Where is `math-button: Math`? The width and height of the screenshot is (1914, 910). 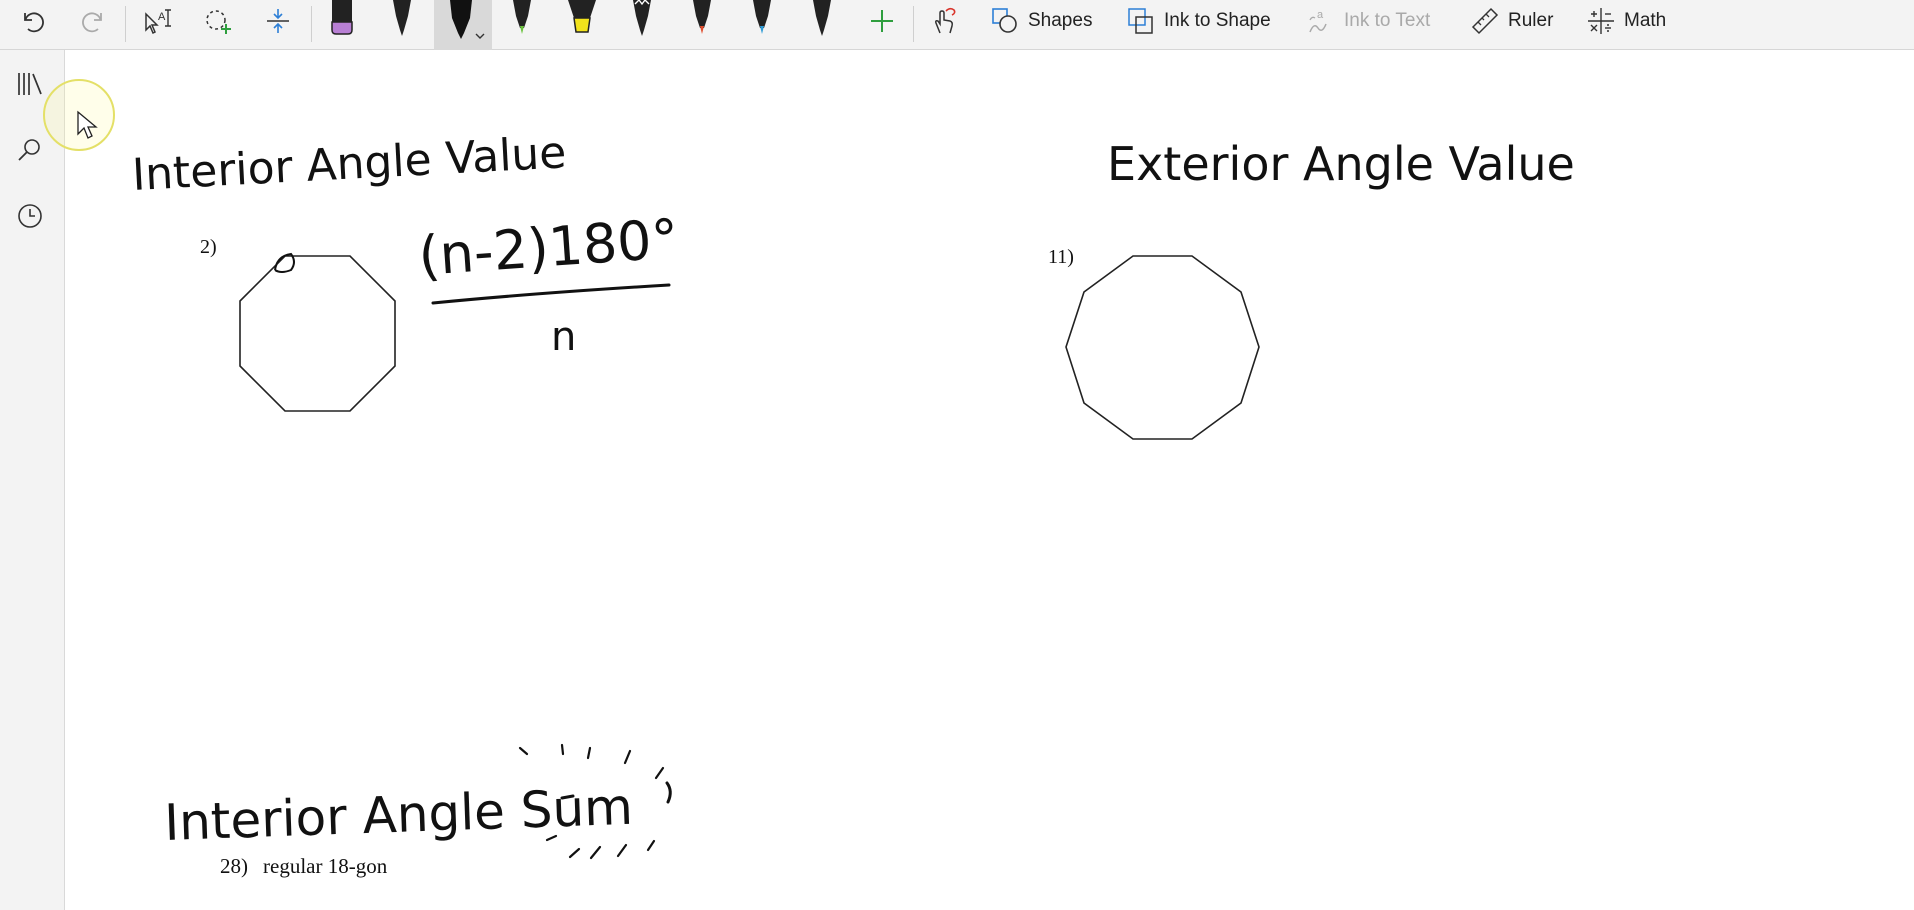 math-button: Math is located at coordinates (1626, 21).